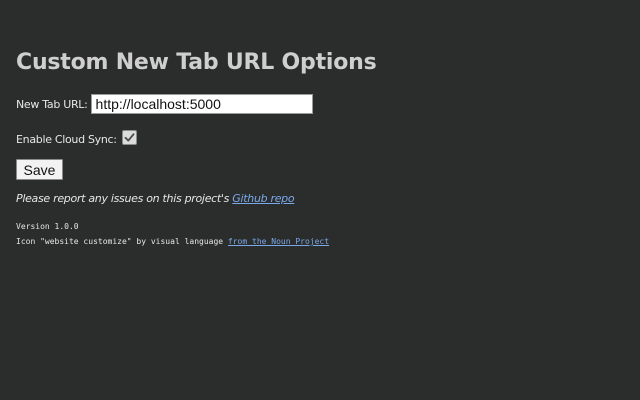 This screenshot has height=400, width=640. Describe the element at coordinates (263, 198) in the screenshot. I see `github-repo-link: Github repo` at that location.